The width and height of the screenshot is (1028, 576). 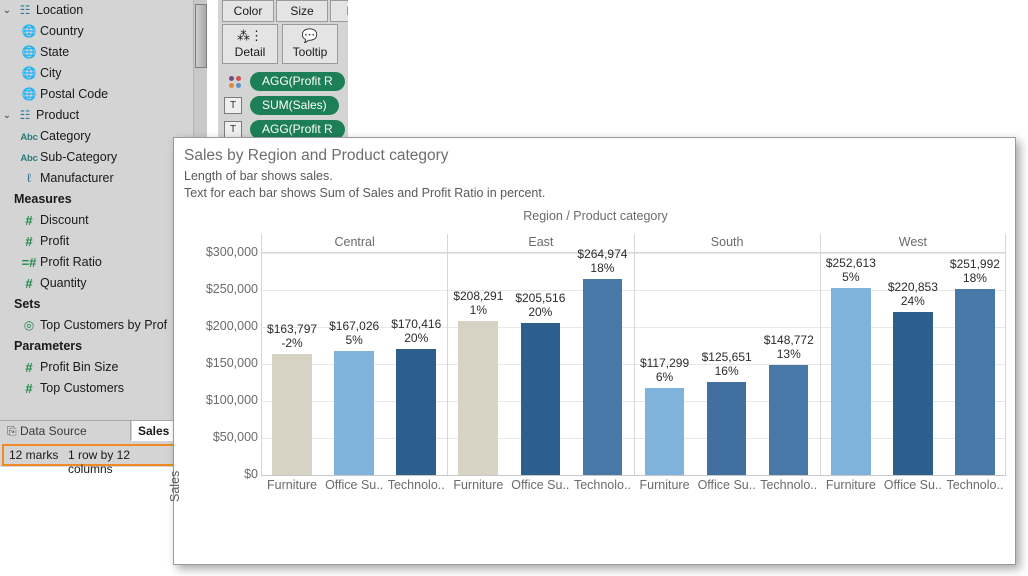 I want to click on sidebar-field-category: Abc Category, so click(x=96, y=136).